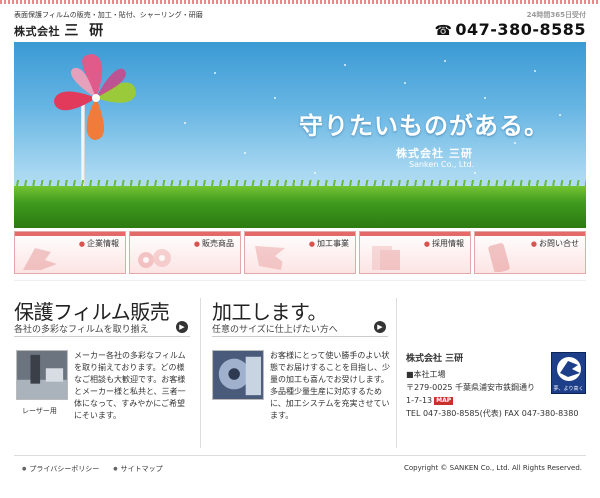 The image size is (600, 498). Describe the element at coordinates (270, 258) in the screenshot. I see `peel-film-icon` at that location.